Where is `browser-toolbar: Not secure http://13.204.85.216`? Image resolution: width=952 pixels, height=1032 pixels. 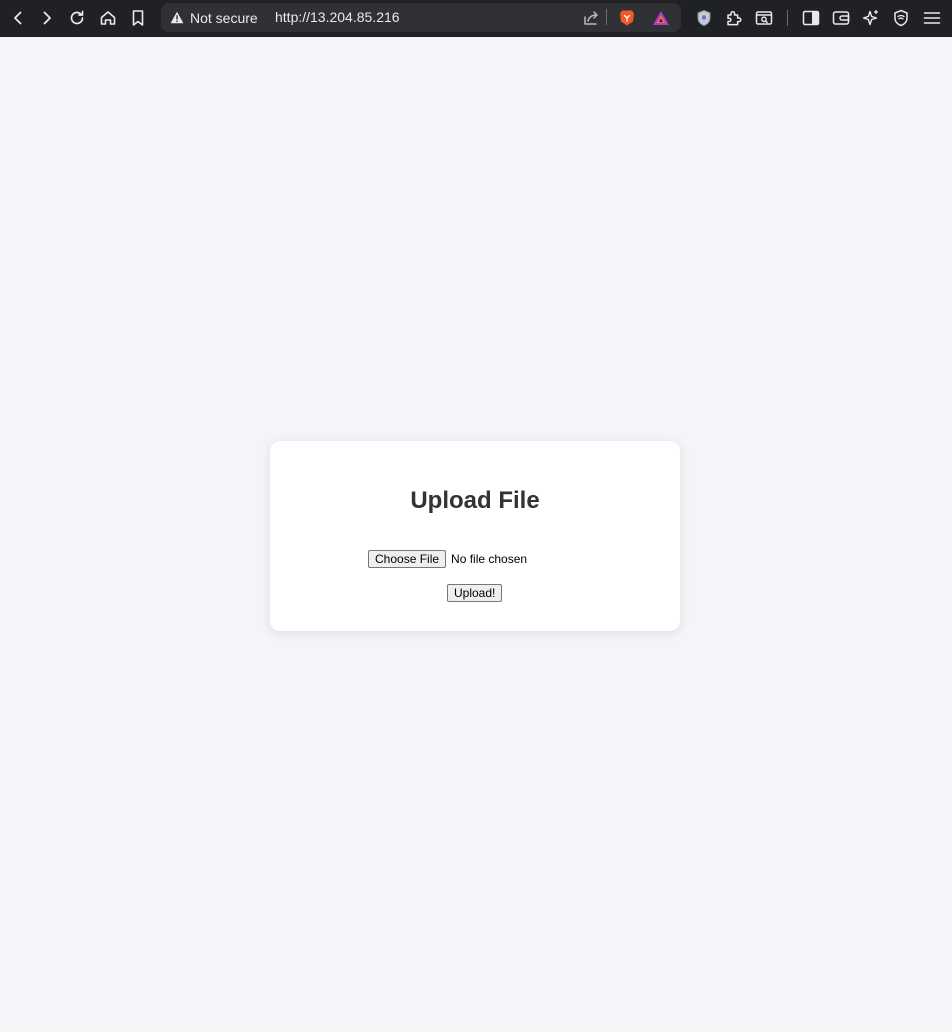
browser-toolbar: Not secure http://13.204.85.216 is located at coordinates (476, 18).